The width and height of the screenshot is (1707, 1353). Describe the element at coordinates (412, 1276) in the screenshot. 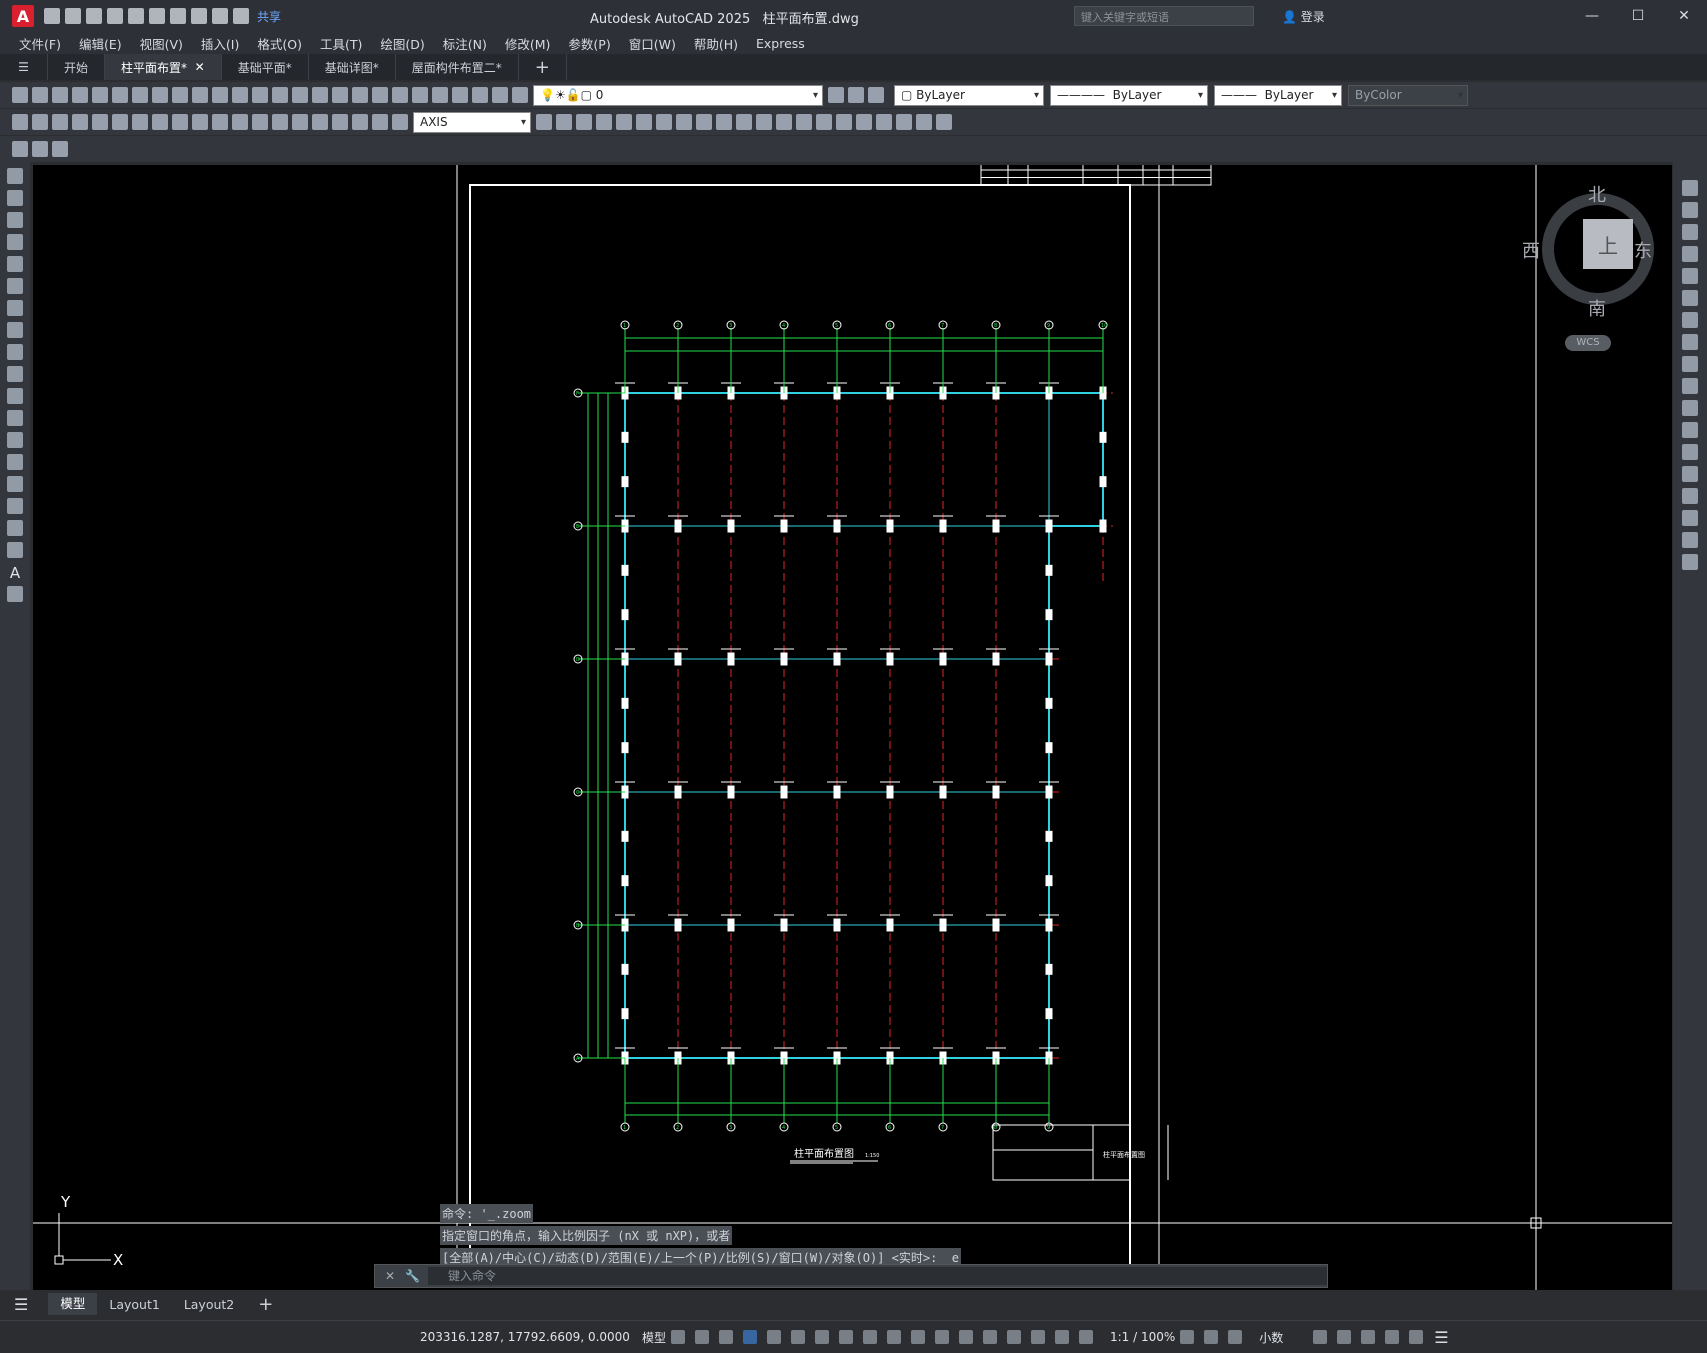

I see `customize-icon: 🔧` at that location.